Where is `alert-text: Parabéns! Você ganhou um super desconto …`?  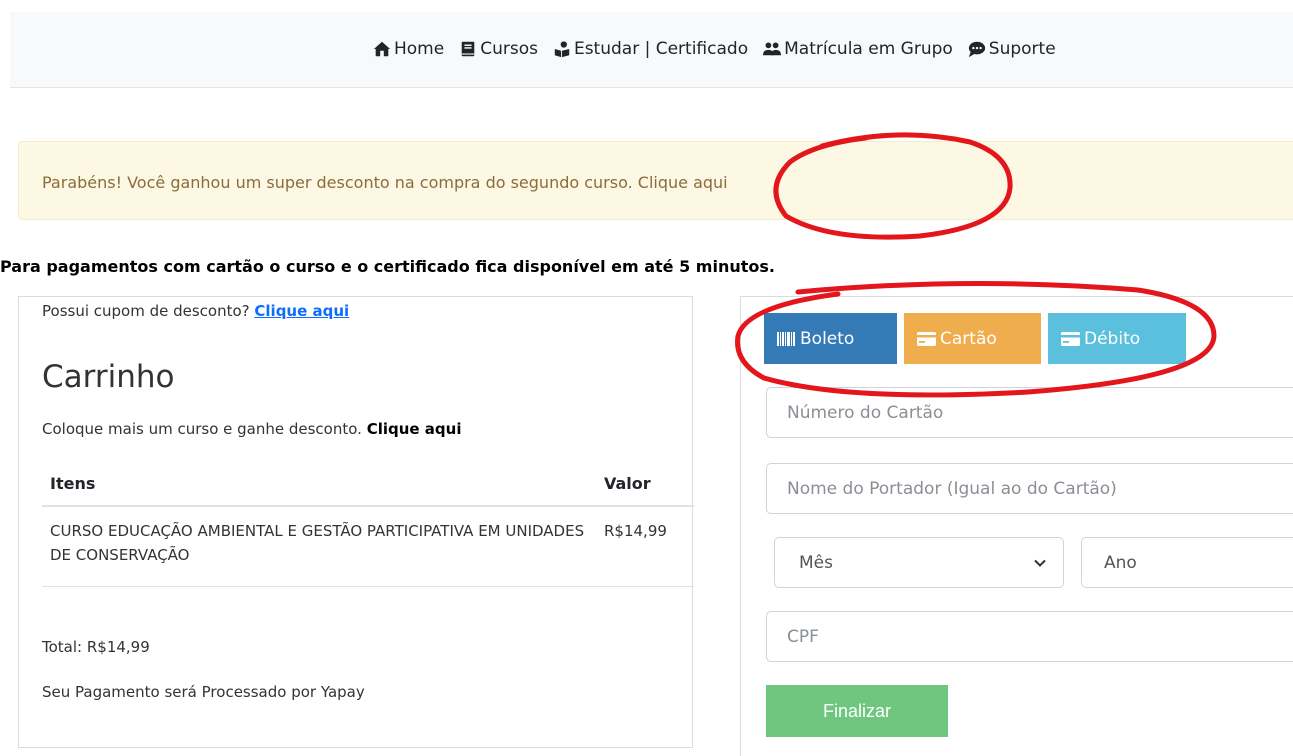 alert-text: Parabéns! Você ganhou um super desconto … is located at coordinates (340, 182).